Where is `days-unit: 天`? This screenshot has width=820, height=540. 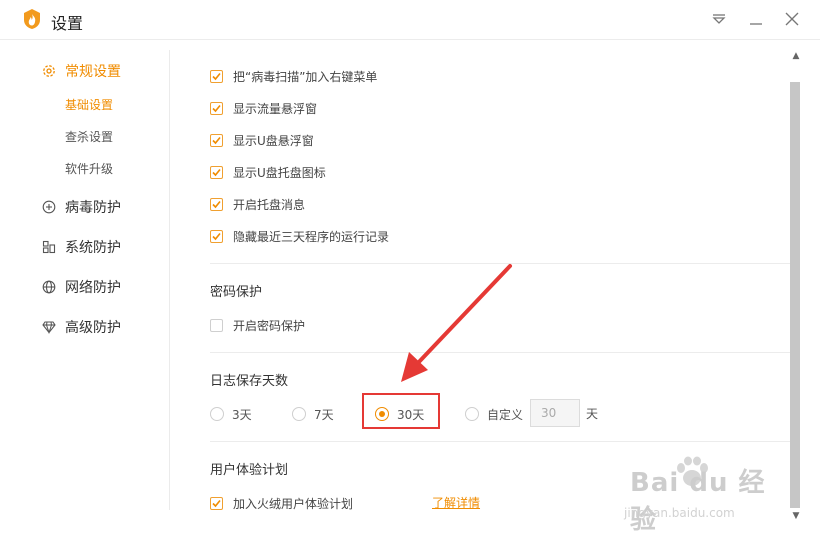
days-unit: 天 is located at coordinates (592, 414).